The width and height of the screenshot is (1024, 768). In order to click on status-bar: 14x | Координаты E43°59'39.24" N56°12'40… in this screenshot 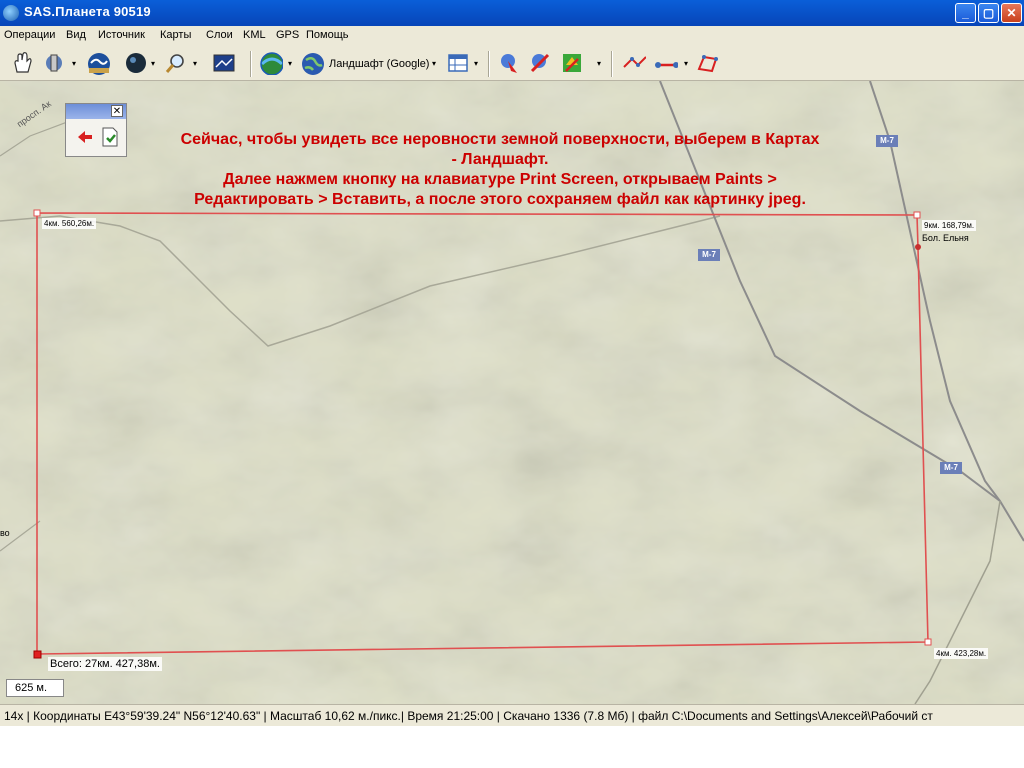, I will do `click(512, 715)`.